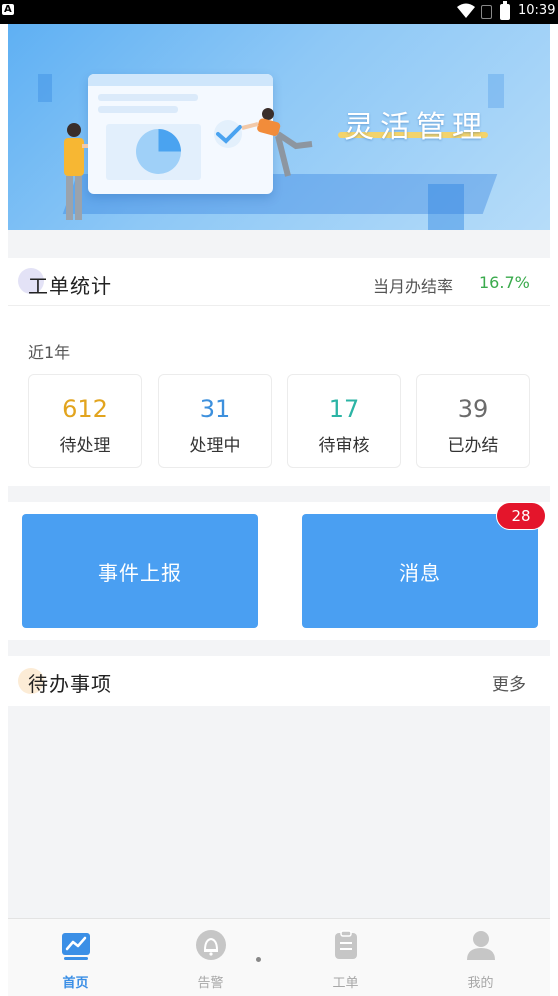  I want to click on user-icon, so click(481, 945).